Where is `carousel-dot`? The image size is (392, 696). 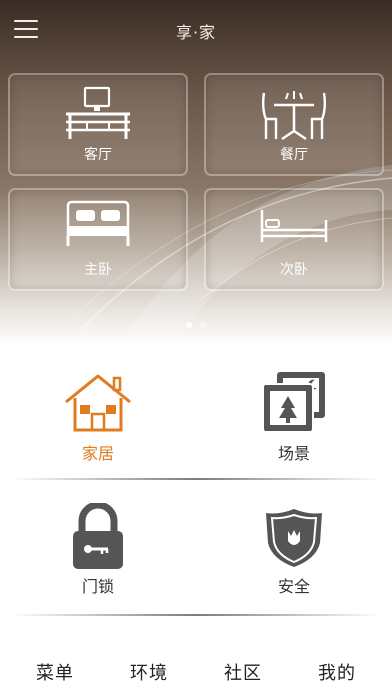 carousel-dot is located at coordinates (203, 325).